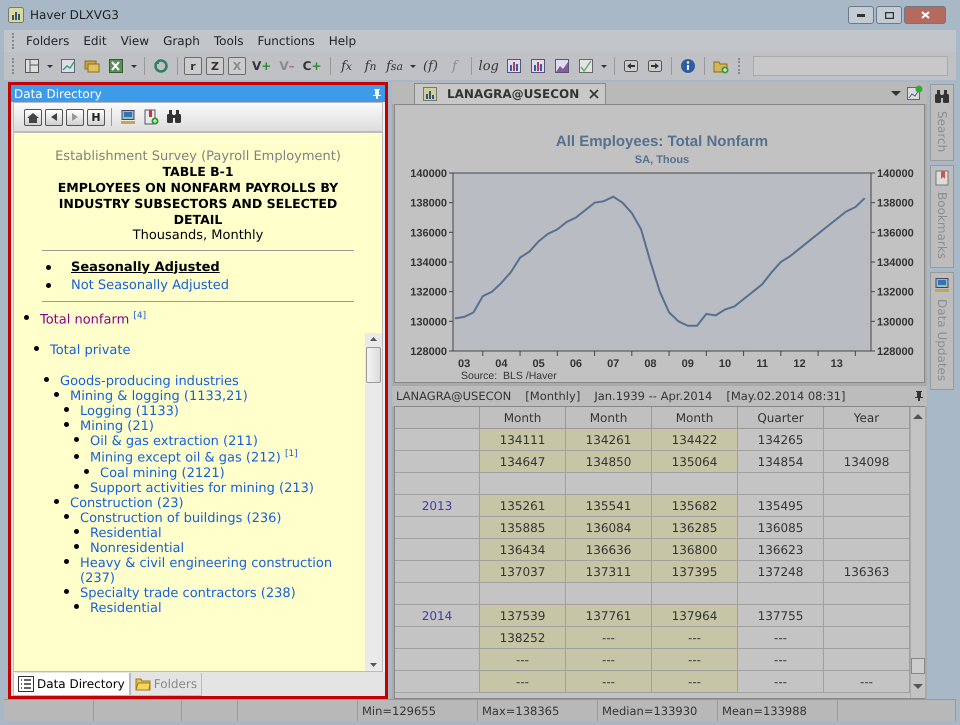  I want to click on table-cell: 135541, so click(609, 506).